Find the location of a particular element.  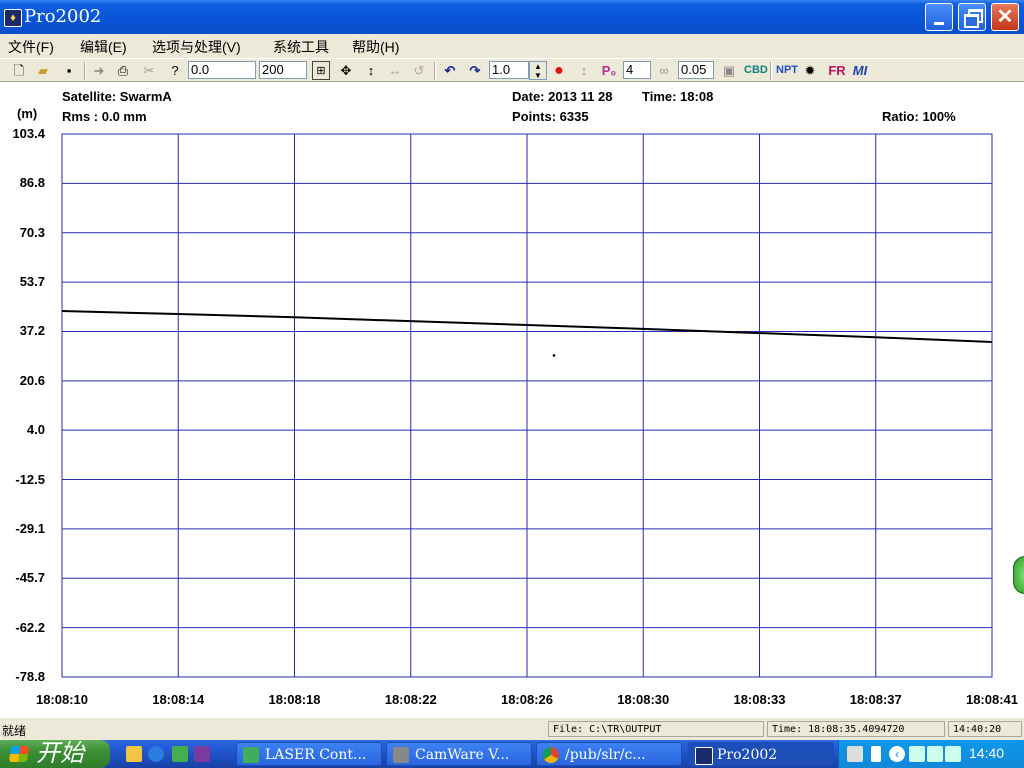

pan-icon: ✥ is located at coordinates (346, 70).